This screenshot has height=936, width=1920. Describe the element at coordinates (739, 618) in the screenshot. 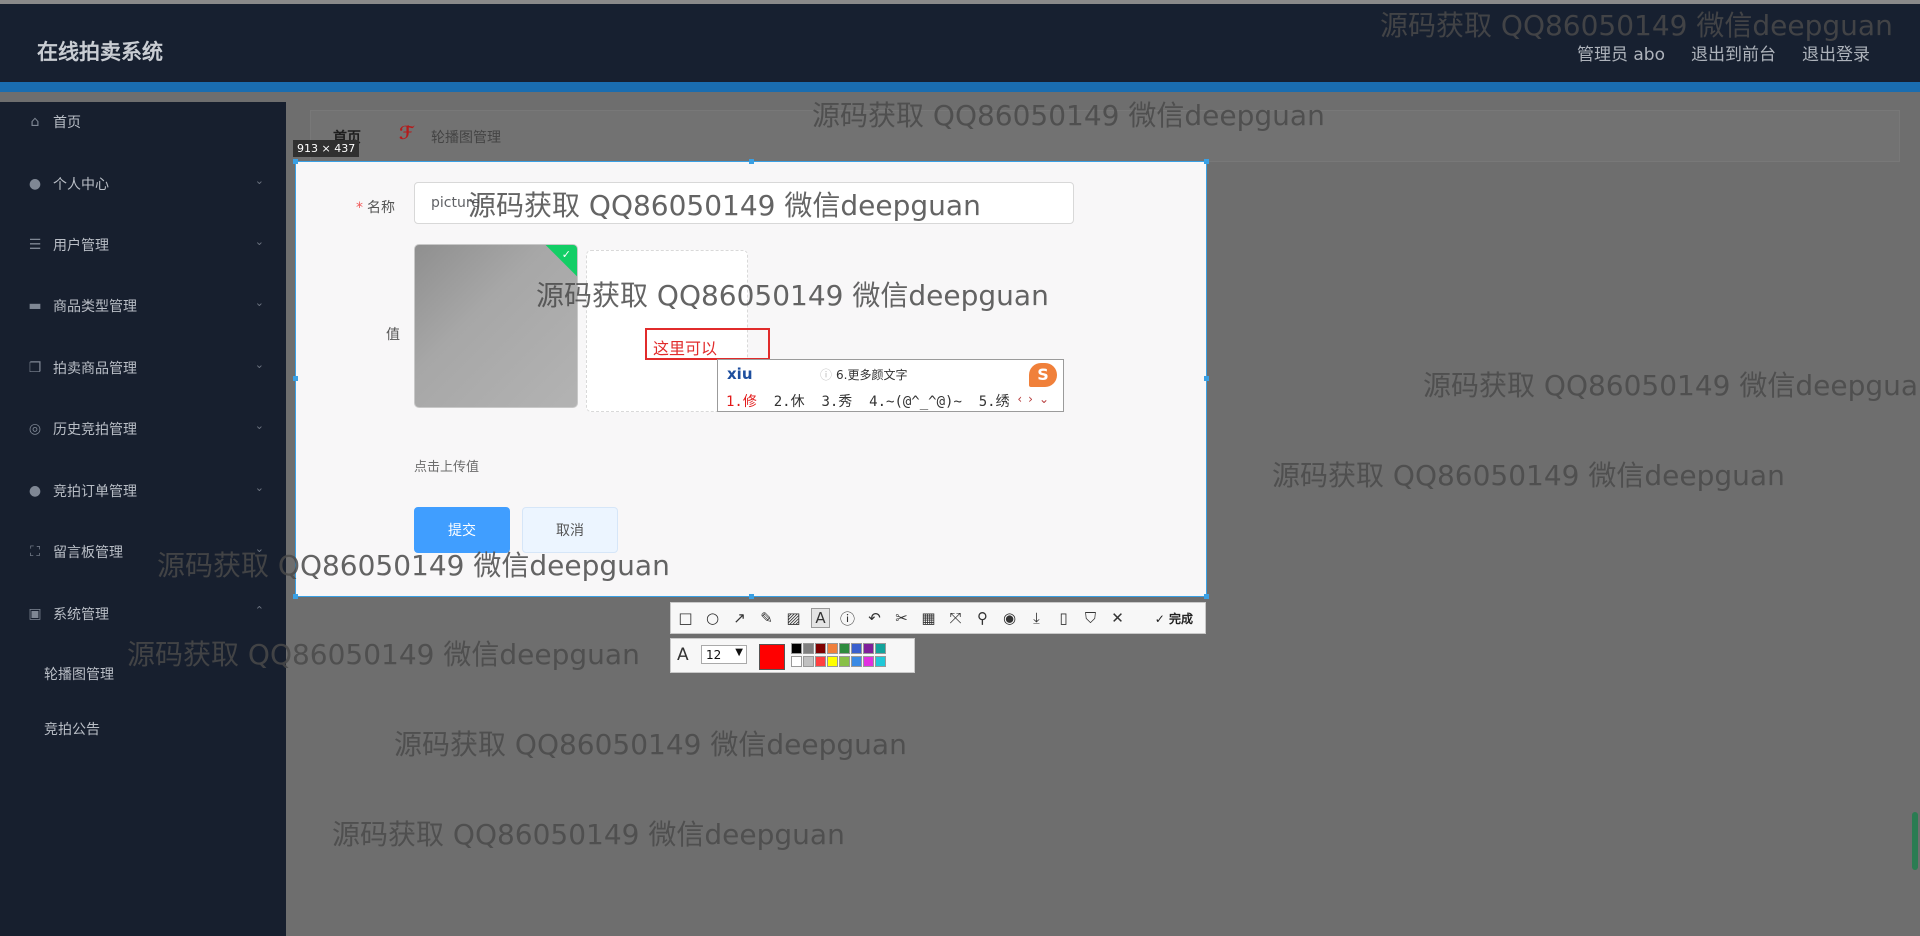

I see `arrow-icon: ↗` at that location.